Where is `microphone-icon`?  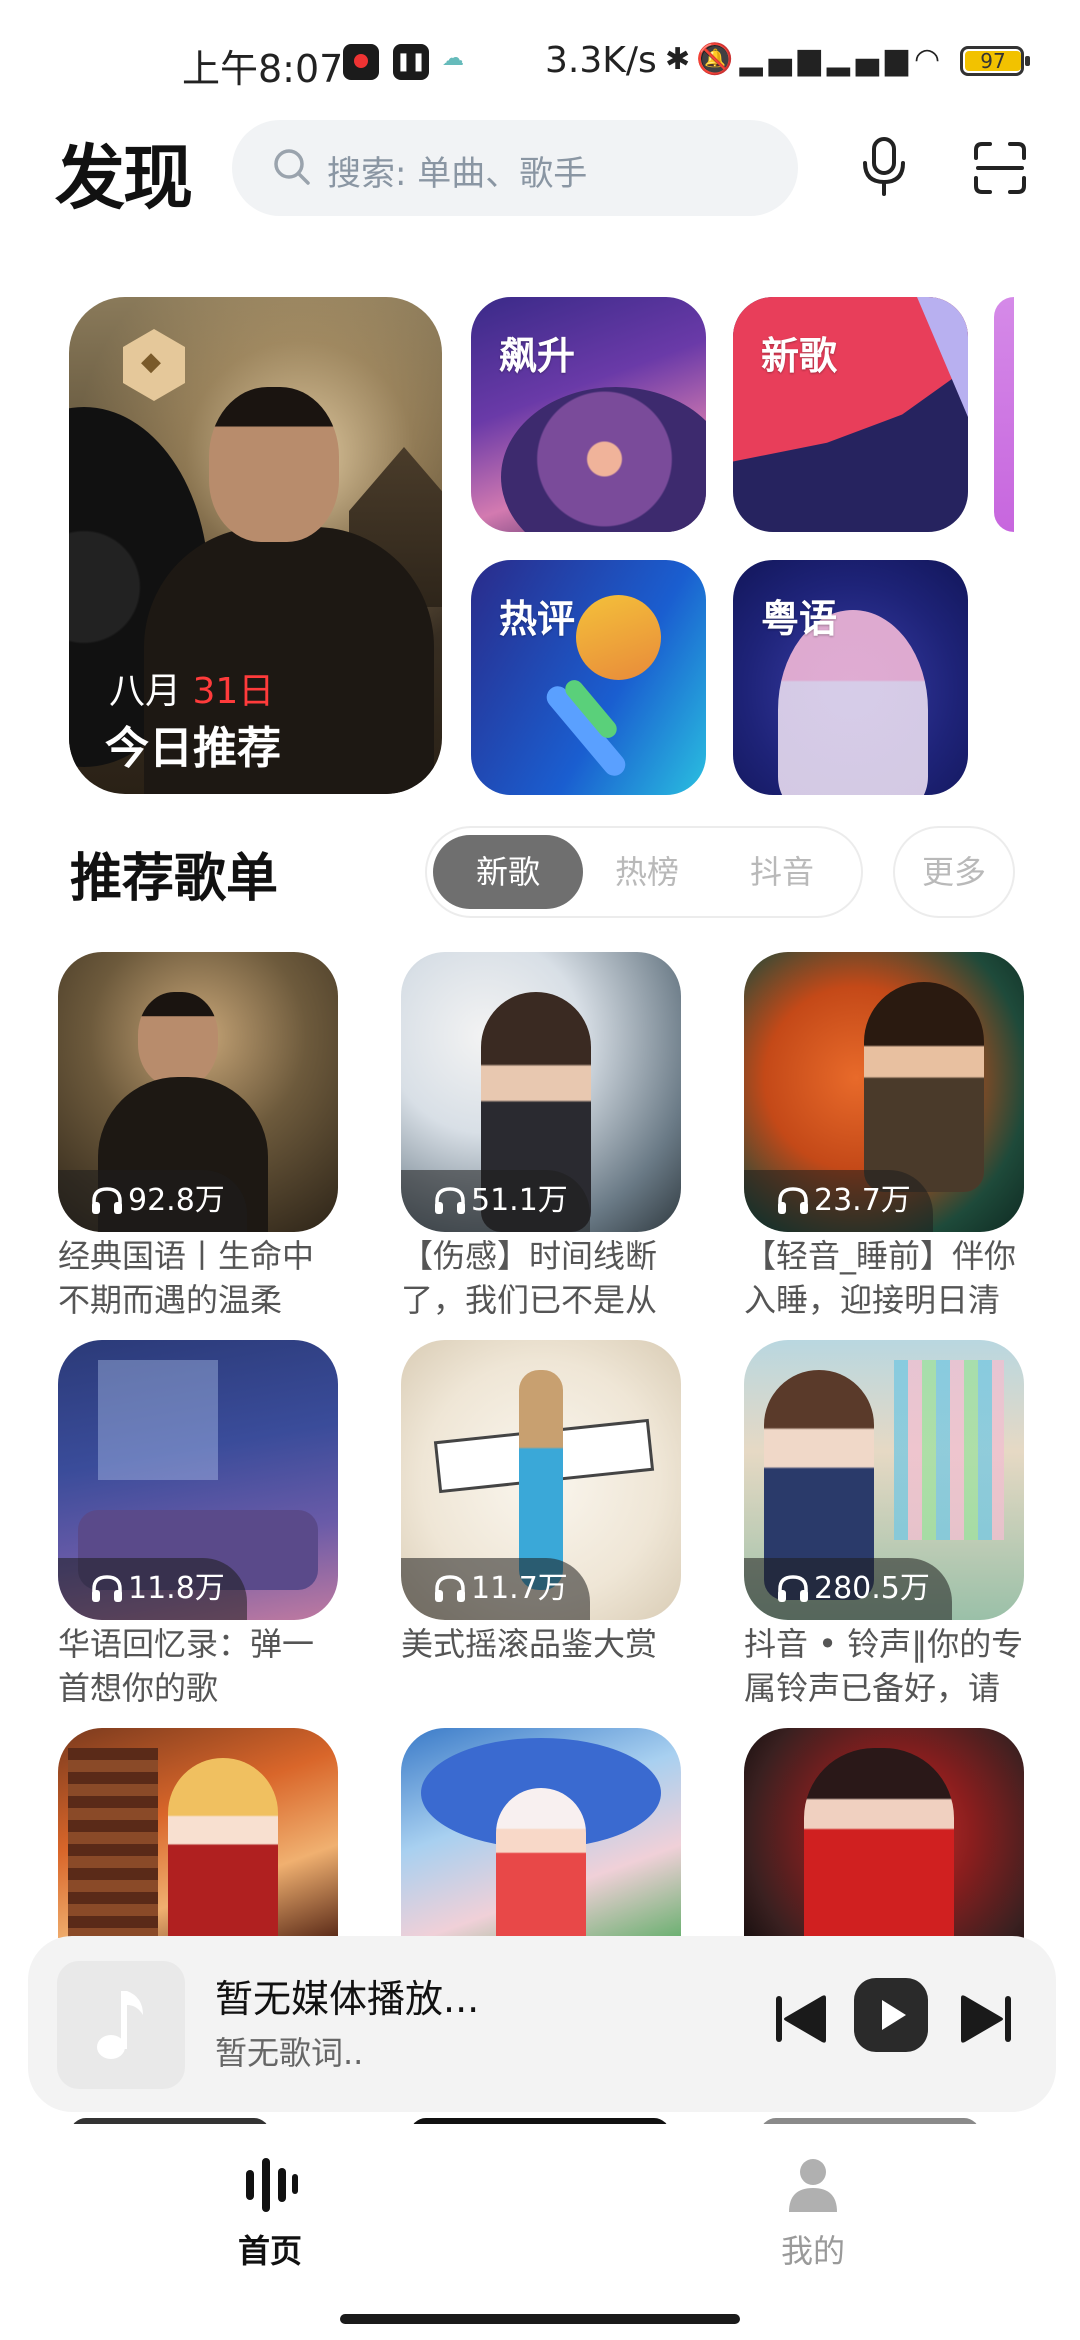
microphone-icon is located at coordinates (884, 167).